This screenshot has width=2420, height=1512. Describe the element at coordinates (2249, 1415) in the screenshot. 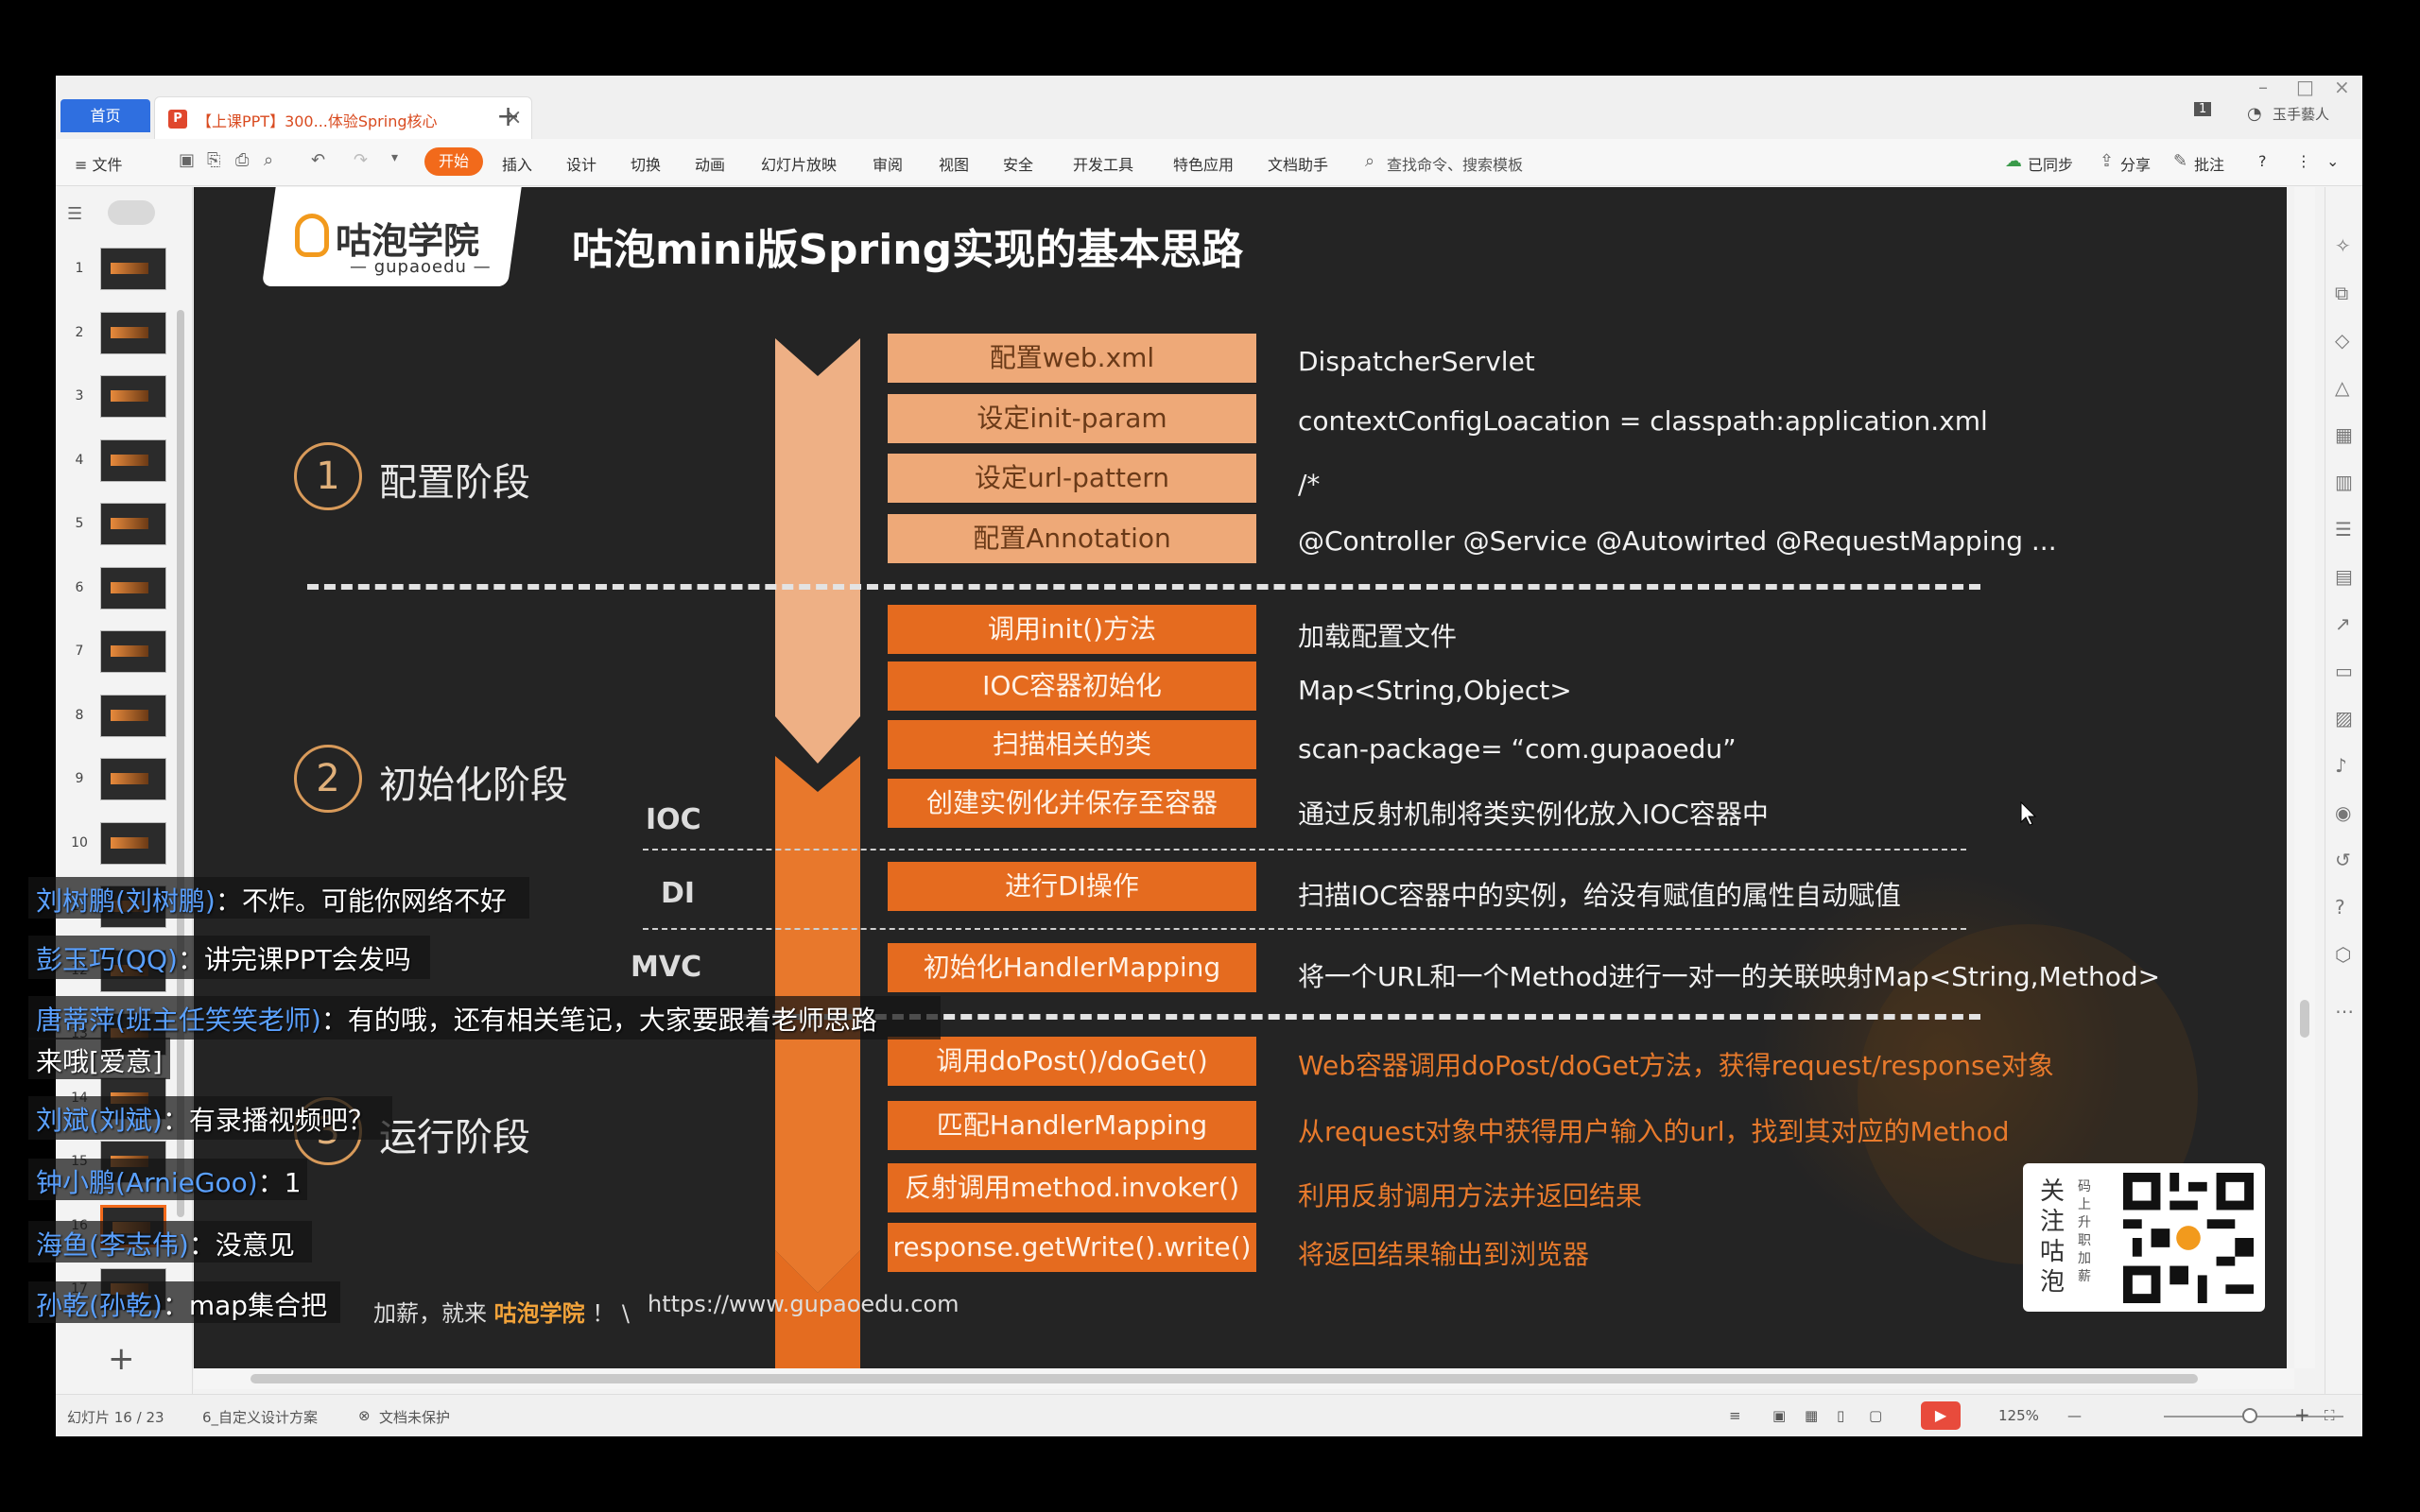

I see `zoom-slider-knob` at that location.